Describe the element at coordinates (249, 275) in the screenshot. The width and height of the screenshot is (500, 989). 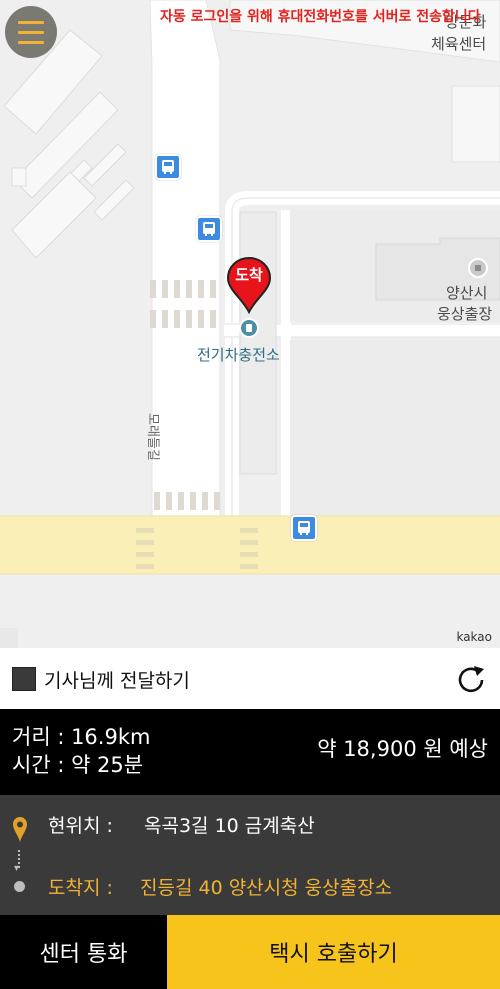
I see `arrival-pin-label: 도착` at that location.